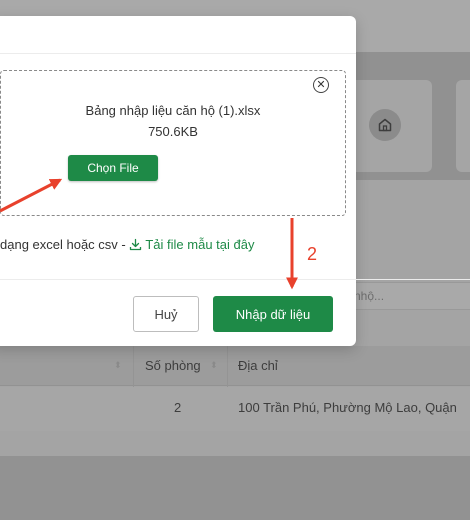 The height and width of the screenshot is (520, 470). What do you see at coordinates (347, 407) in the screenshot?
I see `cell-address: 100 Trần Phú, Phường Mộ Lao, Quận` at bounding box center [347, 407].